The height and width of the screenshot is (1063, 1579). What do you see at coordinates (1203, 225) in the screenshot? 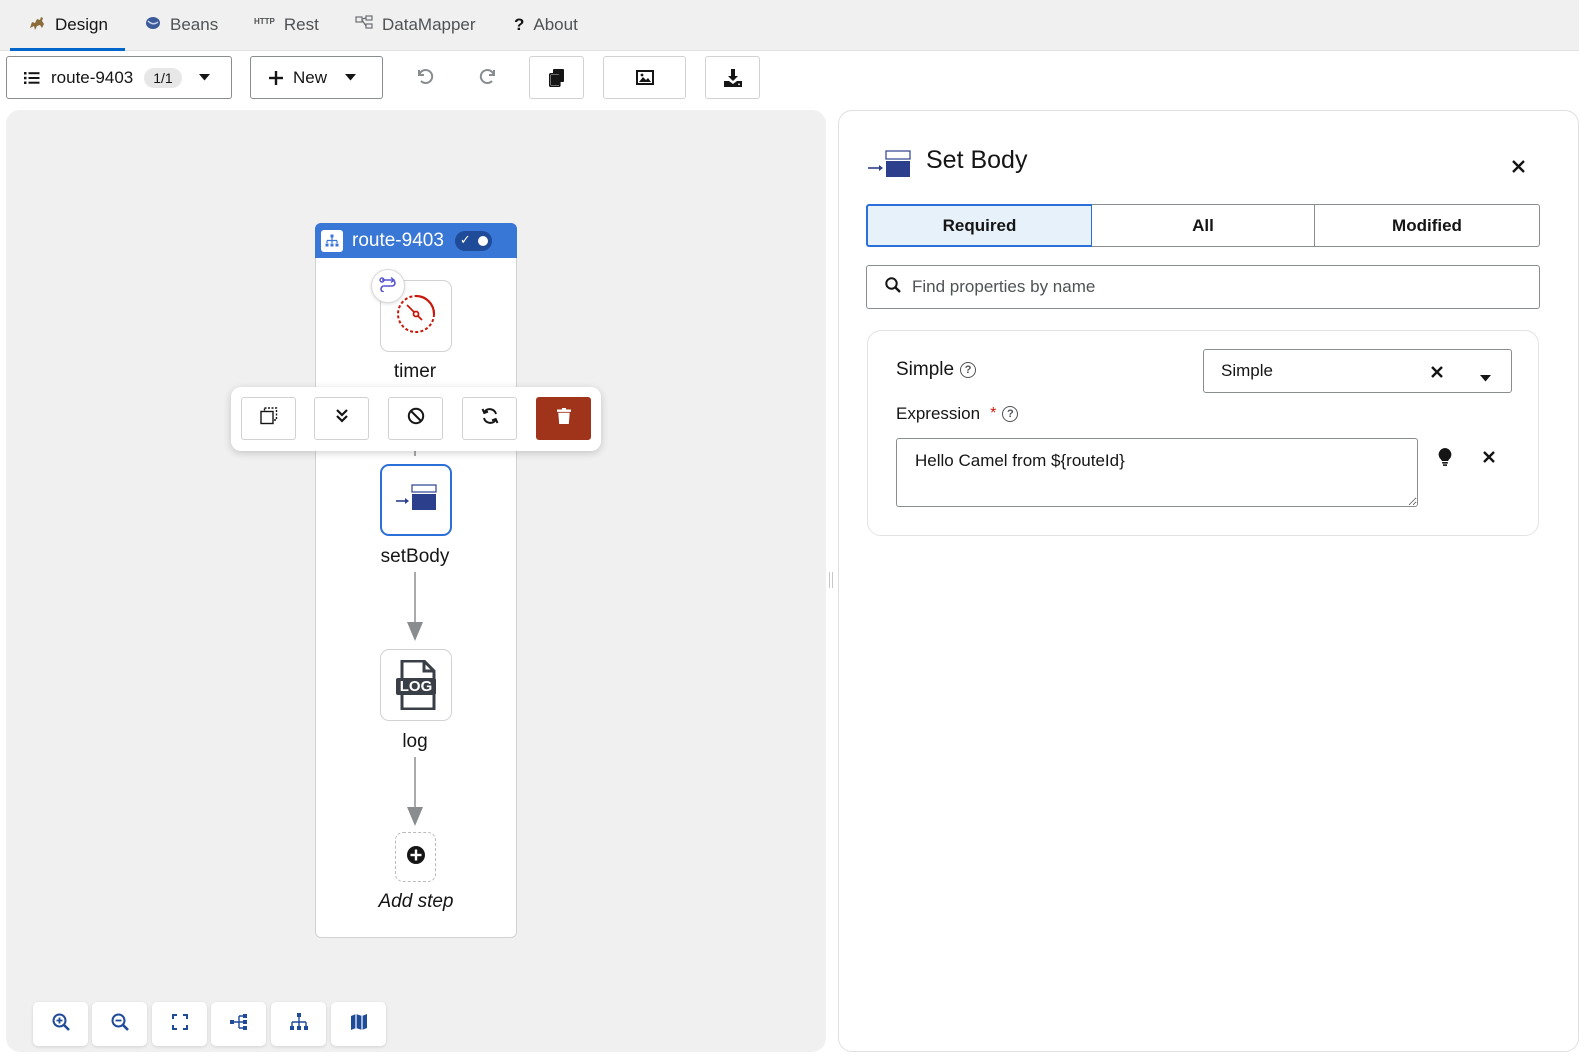
I see `filter-tab-all: All` at bounding box center [1203, 225].